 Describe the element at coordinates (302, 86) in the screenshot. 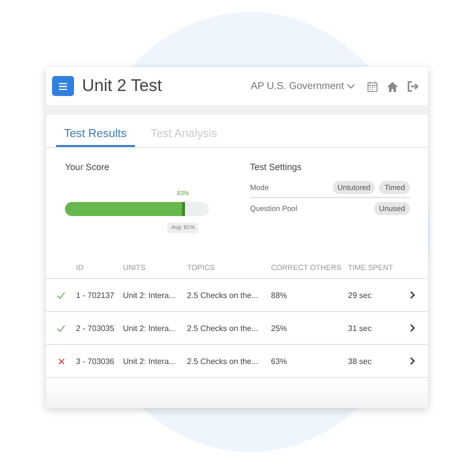

I see `course-dropdown: AP U.S. Government` at that location.